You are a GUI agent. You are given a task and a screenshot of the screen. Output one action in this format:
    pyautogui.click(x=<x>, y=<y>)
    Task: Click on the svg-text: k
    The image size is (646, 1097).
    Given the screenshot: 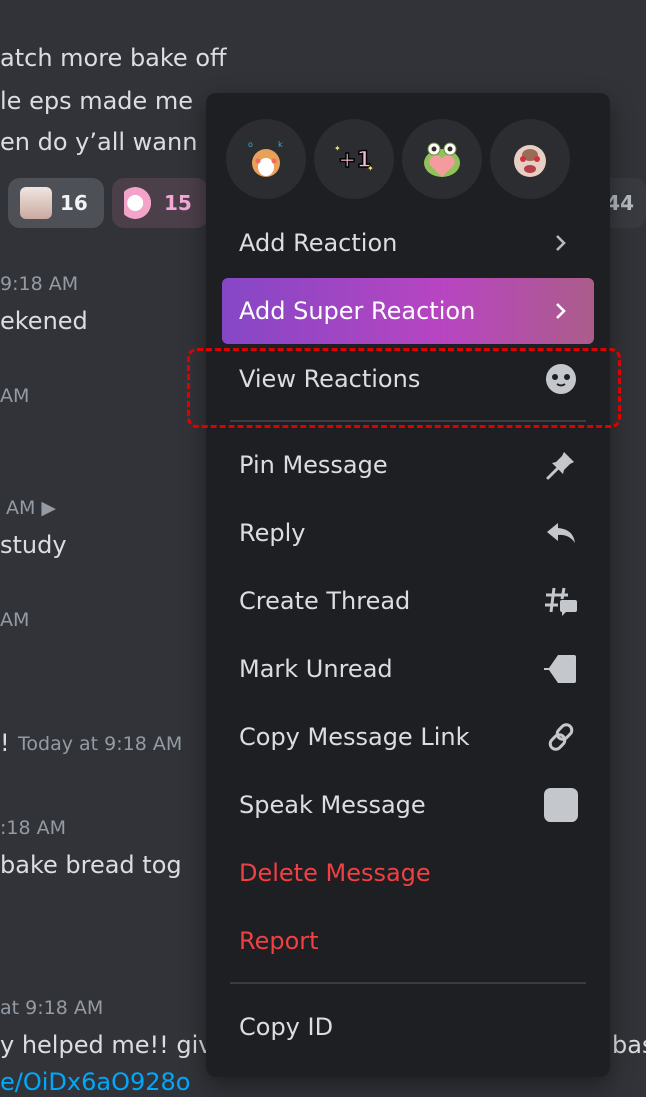 What is the action you would take?
    pyautogui.click(x=280, y=144)
    